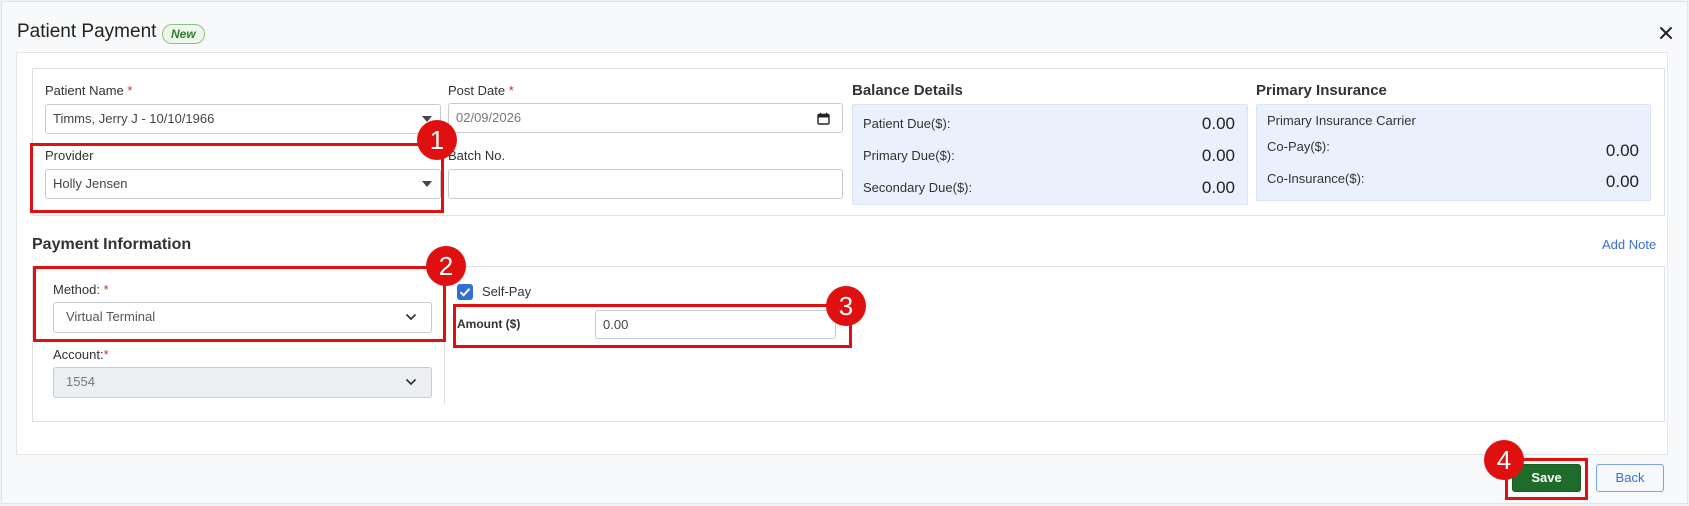 This screenshot has width=1689, height=506. What do you see at coordinates (444, 335) in the screenshot?
I see `payment-divider` at bounding box center [444, 335].